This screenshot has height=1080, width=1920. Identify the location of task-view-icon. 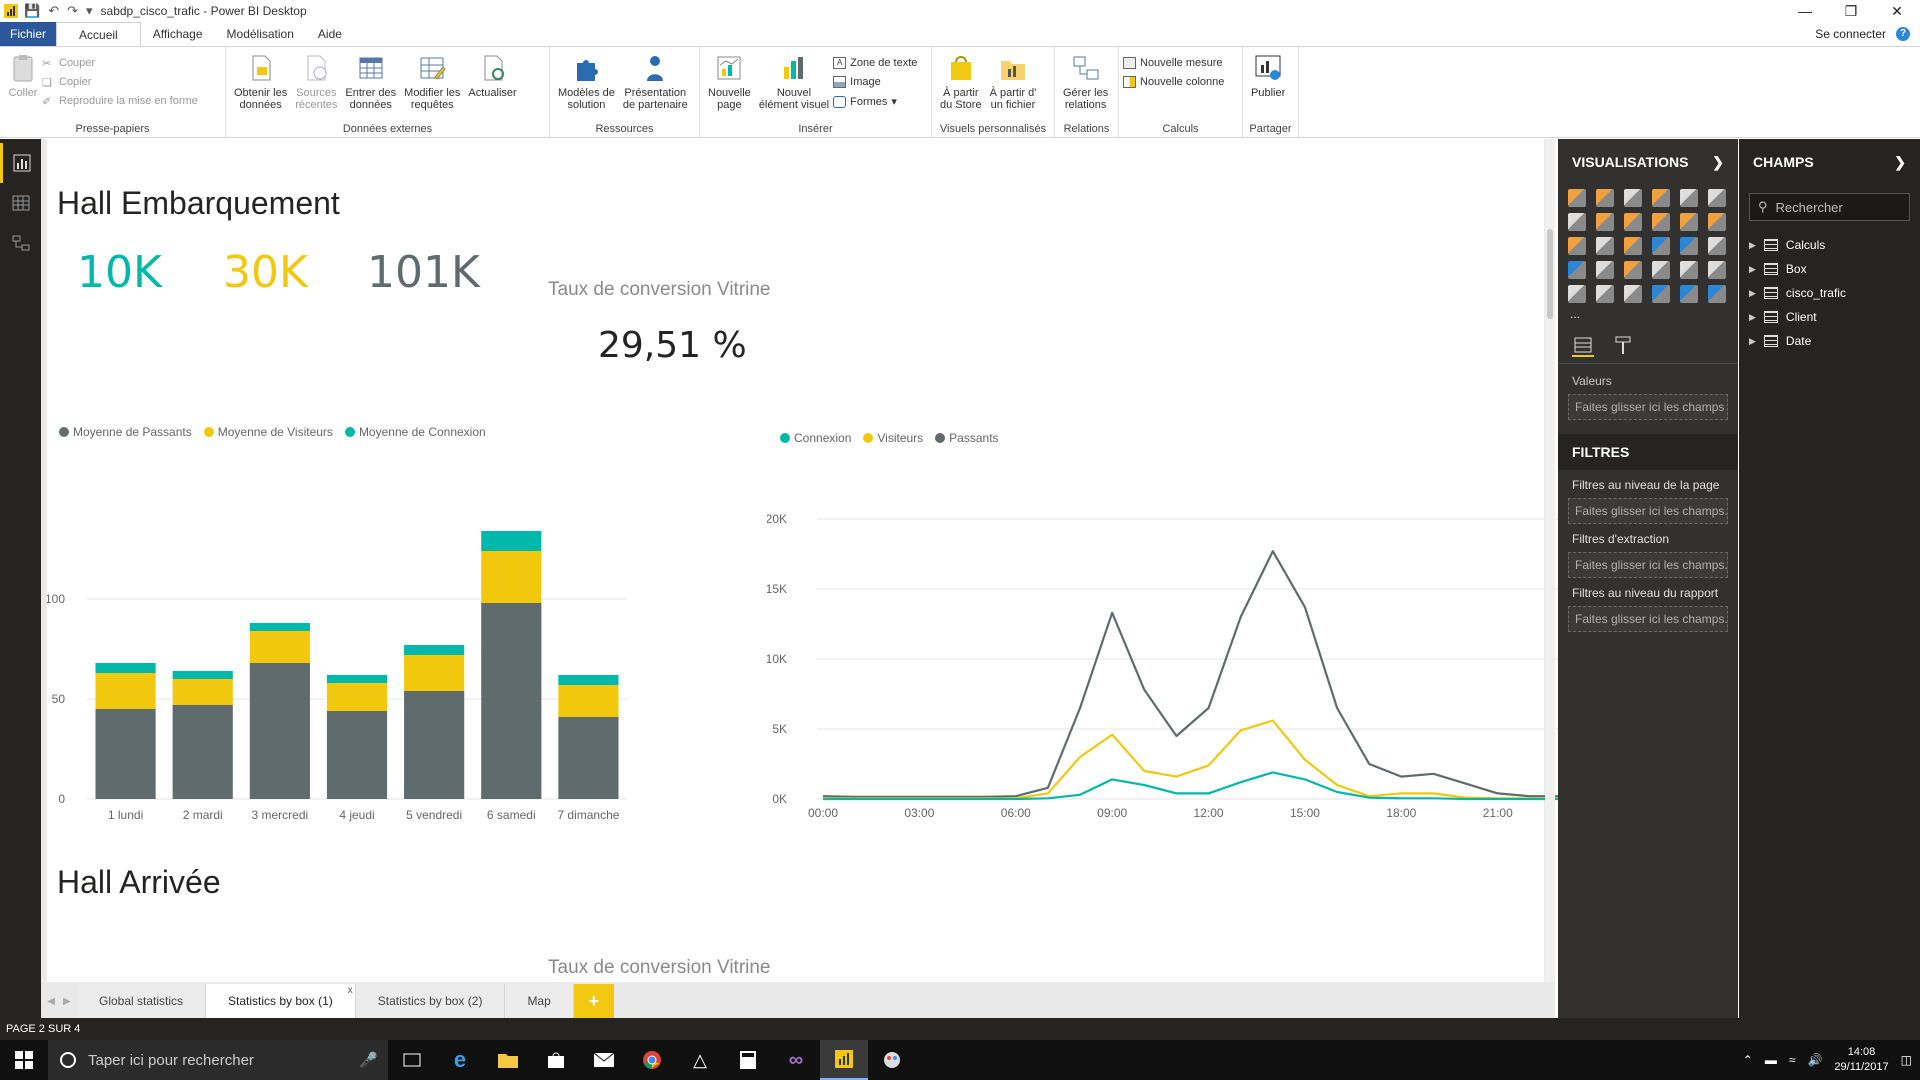
(412, 1060).